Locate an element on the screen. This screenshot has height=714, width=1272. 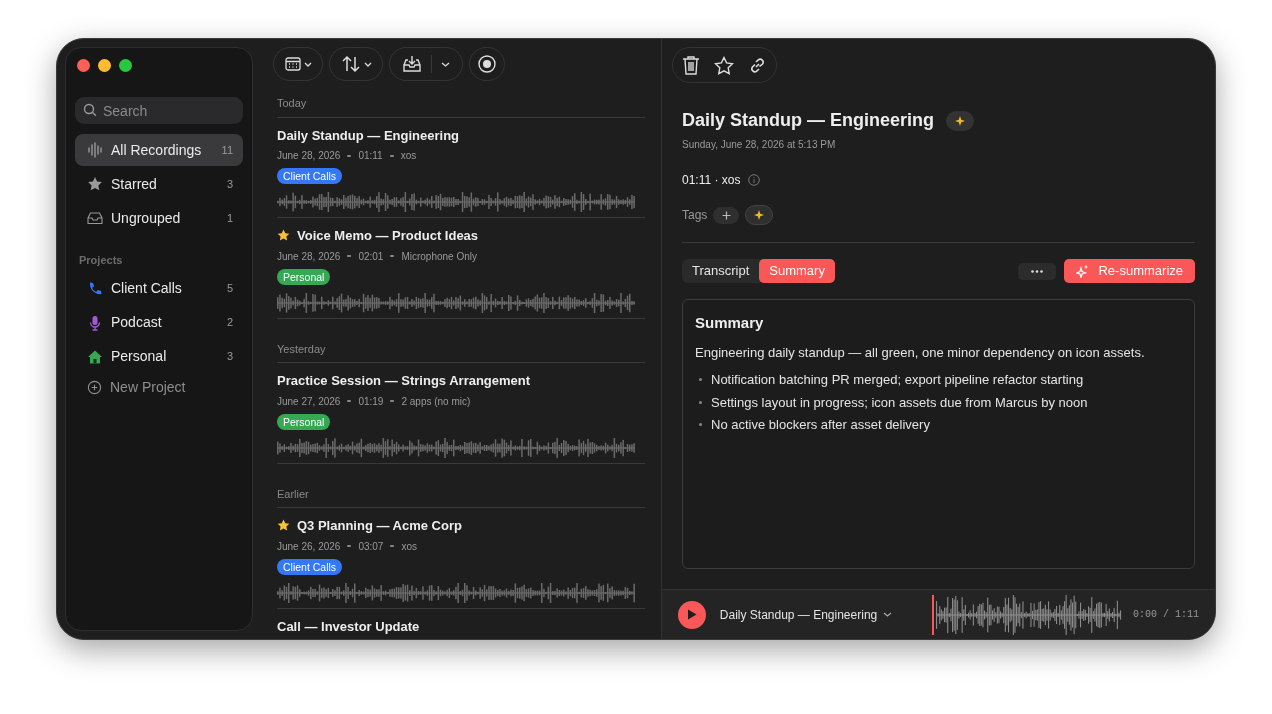
playback-time: 0:00 / 1:11 is located at coordinates (1166, 615).